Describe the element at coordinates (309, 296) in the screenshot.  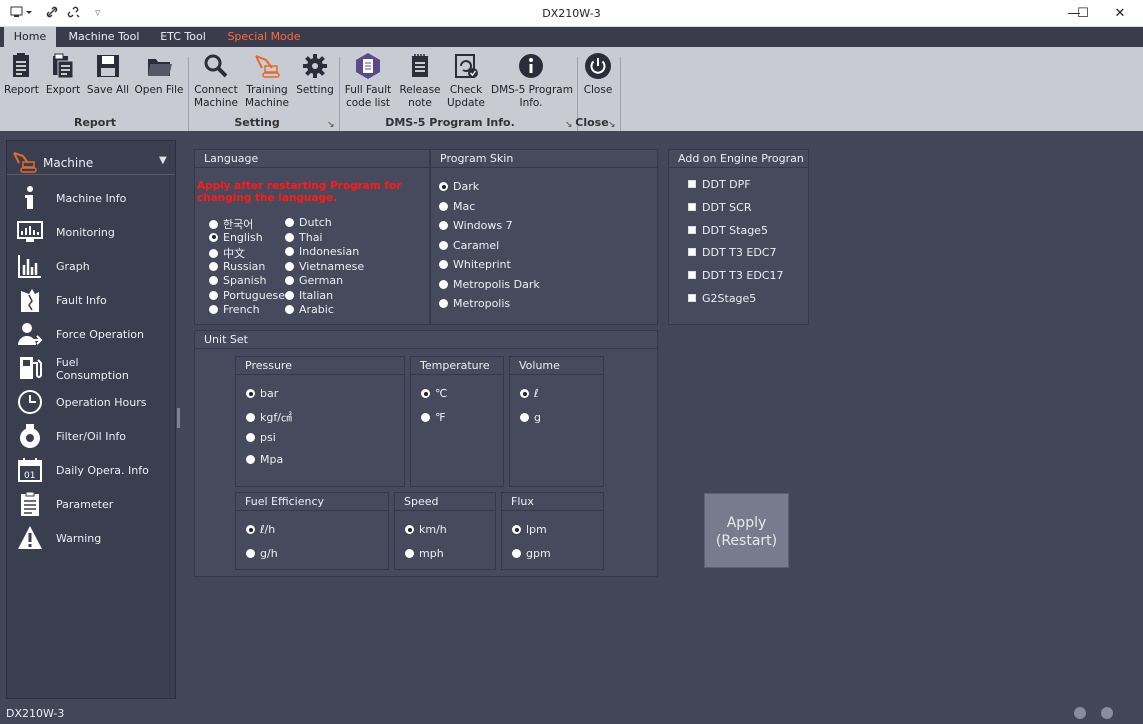
I see `language-option: Italian` at that location.